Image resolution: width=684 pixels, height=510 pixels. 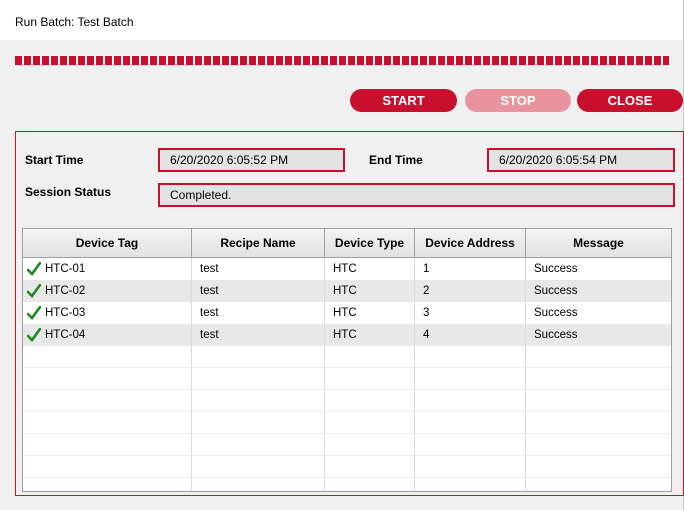 I want to click on window-title: Run Batch: Test Batch, so click(x=74, y=22).